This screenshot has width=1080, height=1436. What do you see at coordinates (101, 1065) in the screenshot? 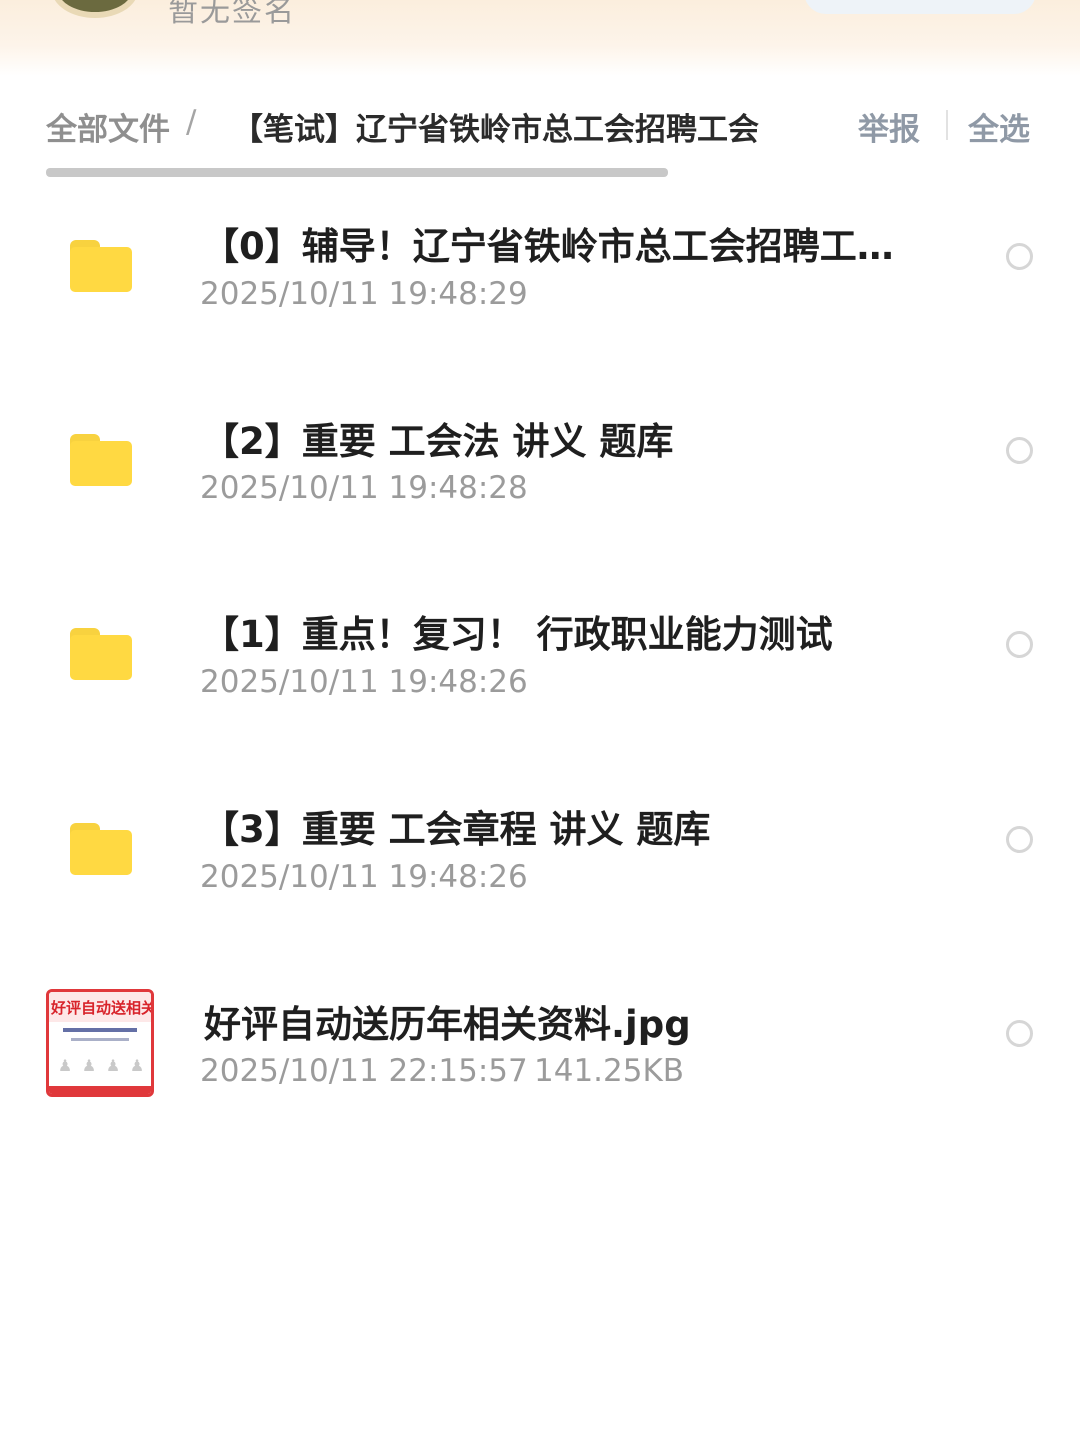
I see `thumbnail-figures-icon: ♟ ♟ ♟ ♟` at bounding box center [101, 1065].